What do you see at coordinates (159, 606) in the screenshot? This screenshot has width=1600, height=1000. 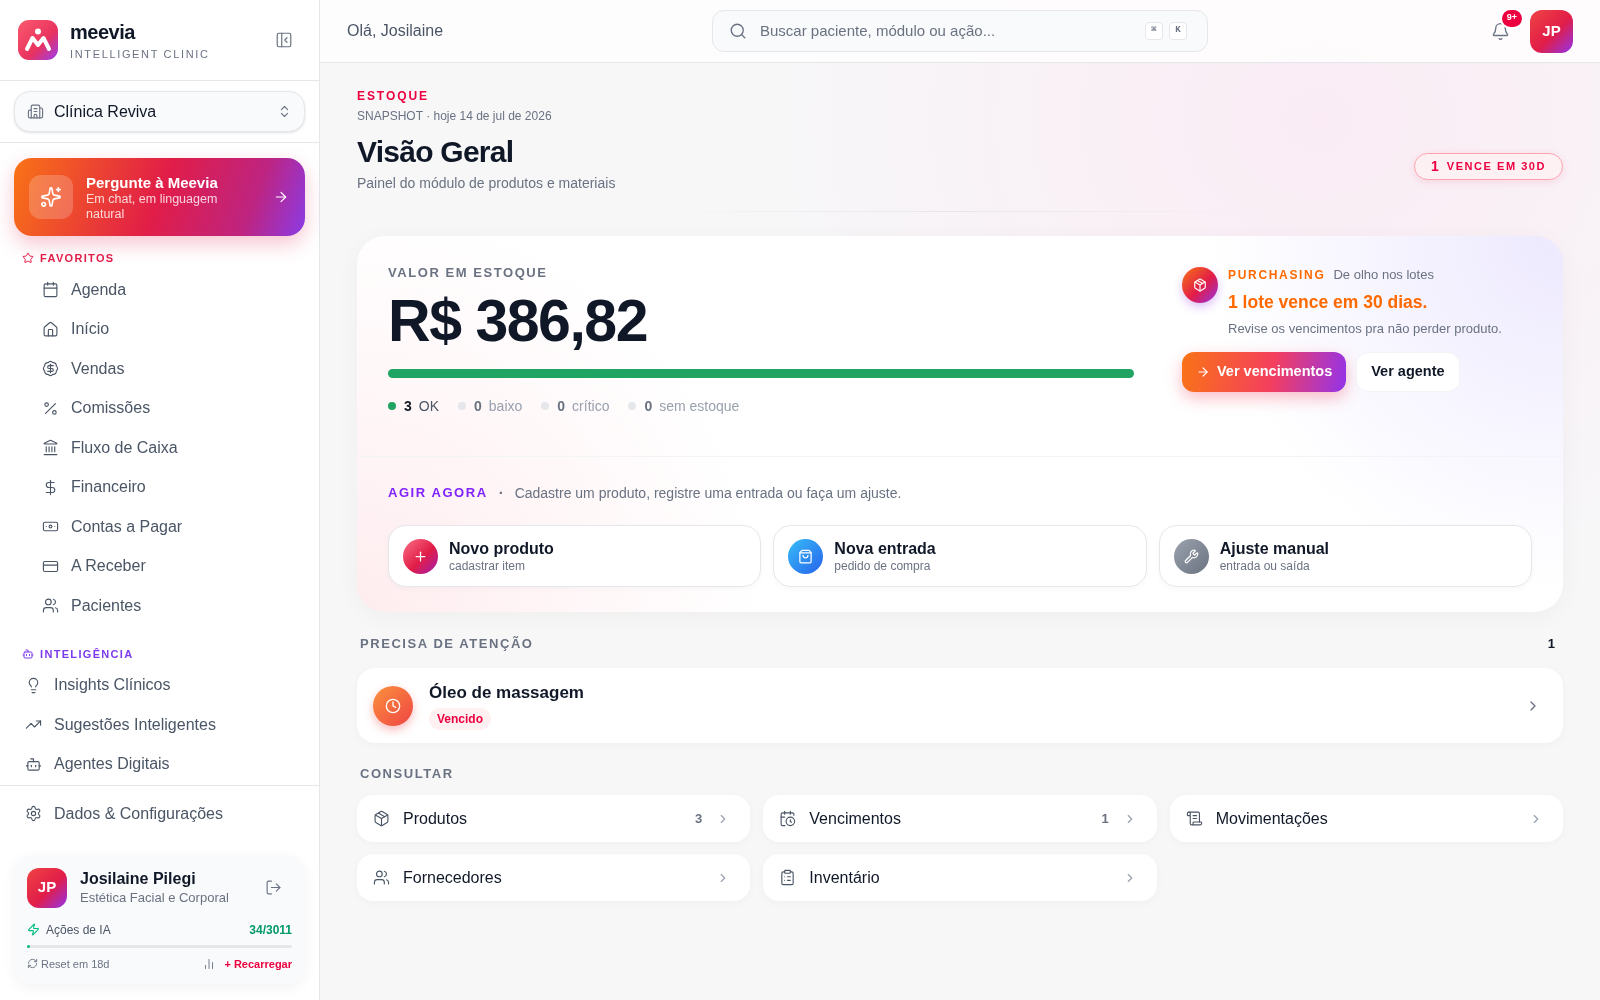 I see `sidebar-item: Pacientes` at bounding box center [159, 606].